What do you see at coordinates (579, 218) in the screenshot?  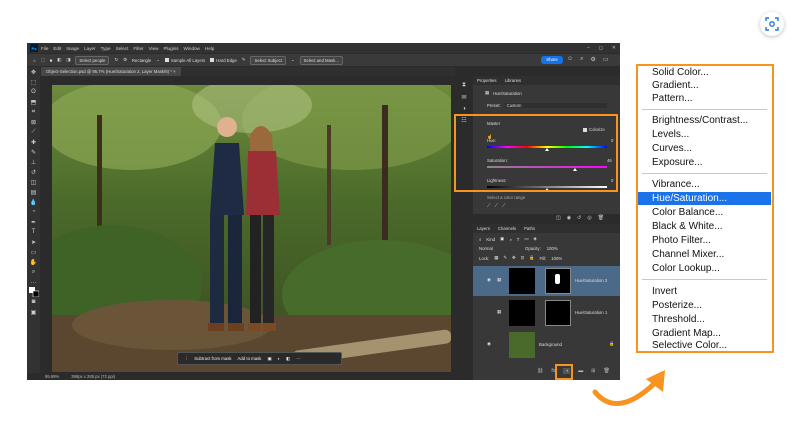 I see `reset-icon: ↺` at bounding box center [579, 218].